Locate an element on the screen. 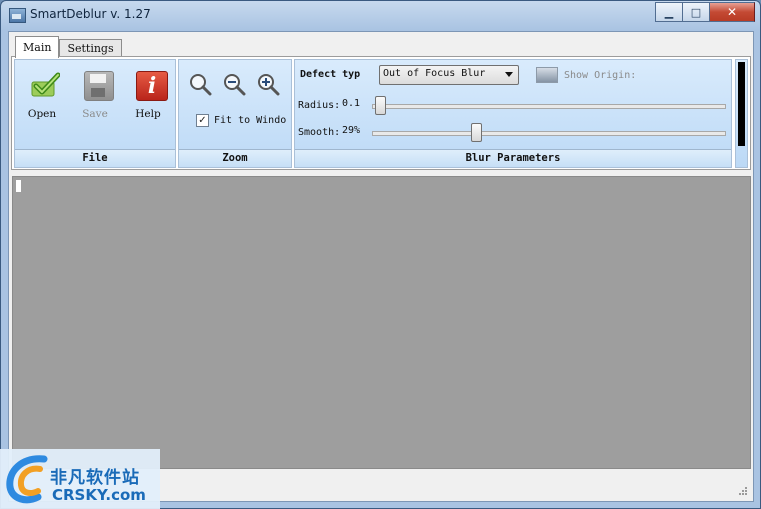 The width and height of the screenshot is (761, 509). close-icon: ✕ is located at coordinates (732, 12).